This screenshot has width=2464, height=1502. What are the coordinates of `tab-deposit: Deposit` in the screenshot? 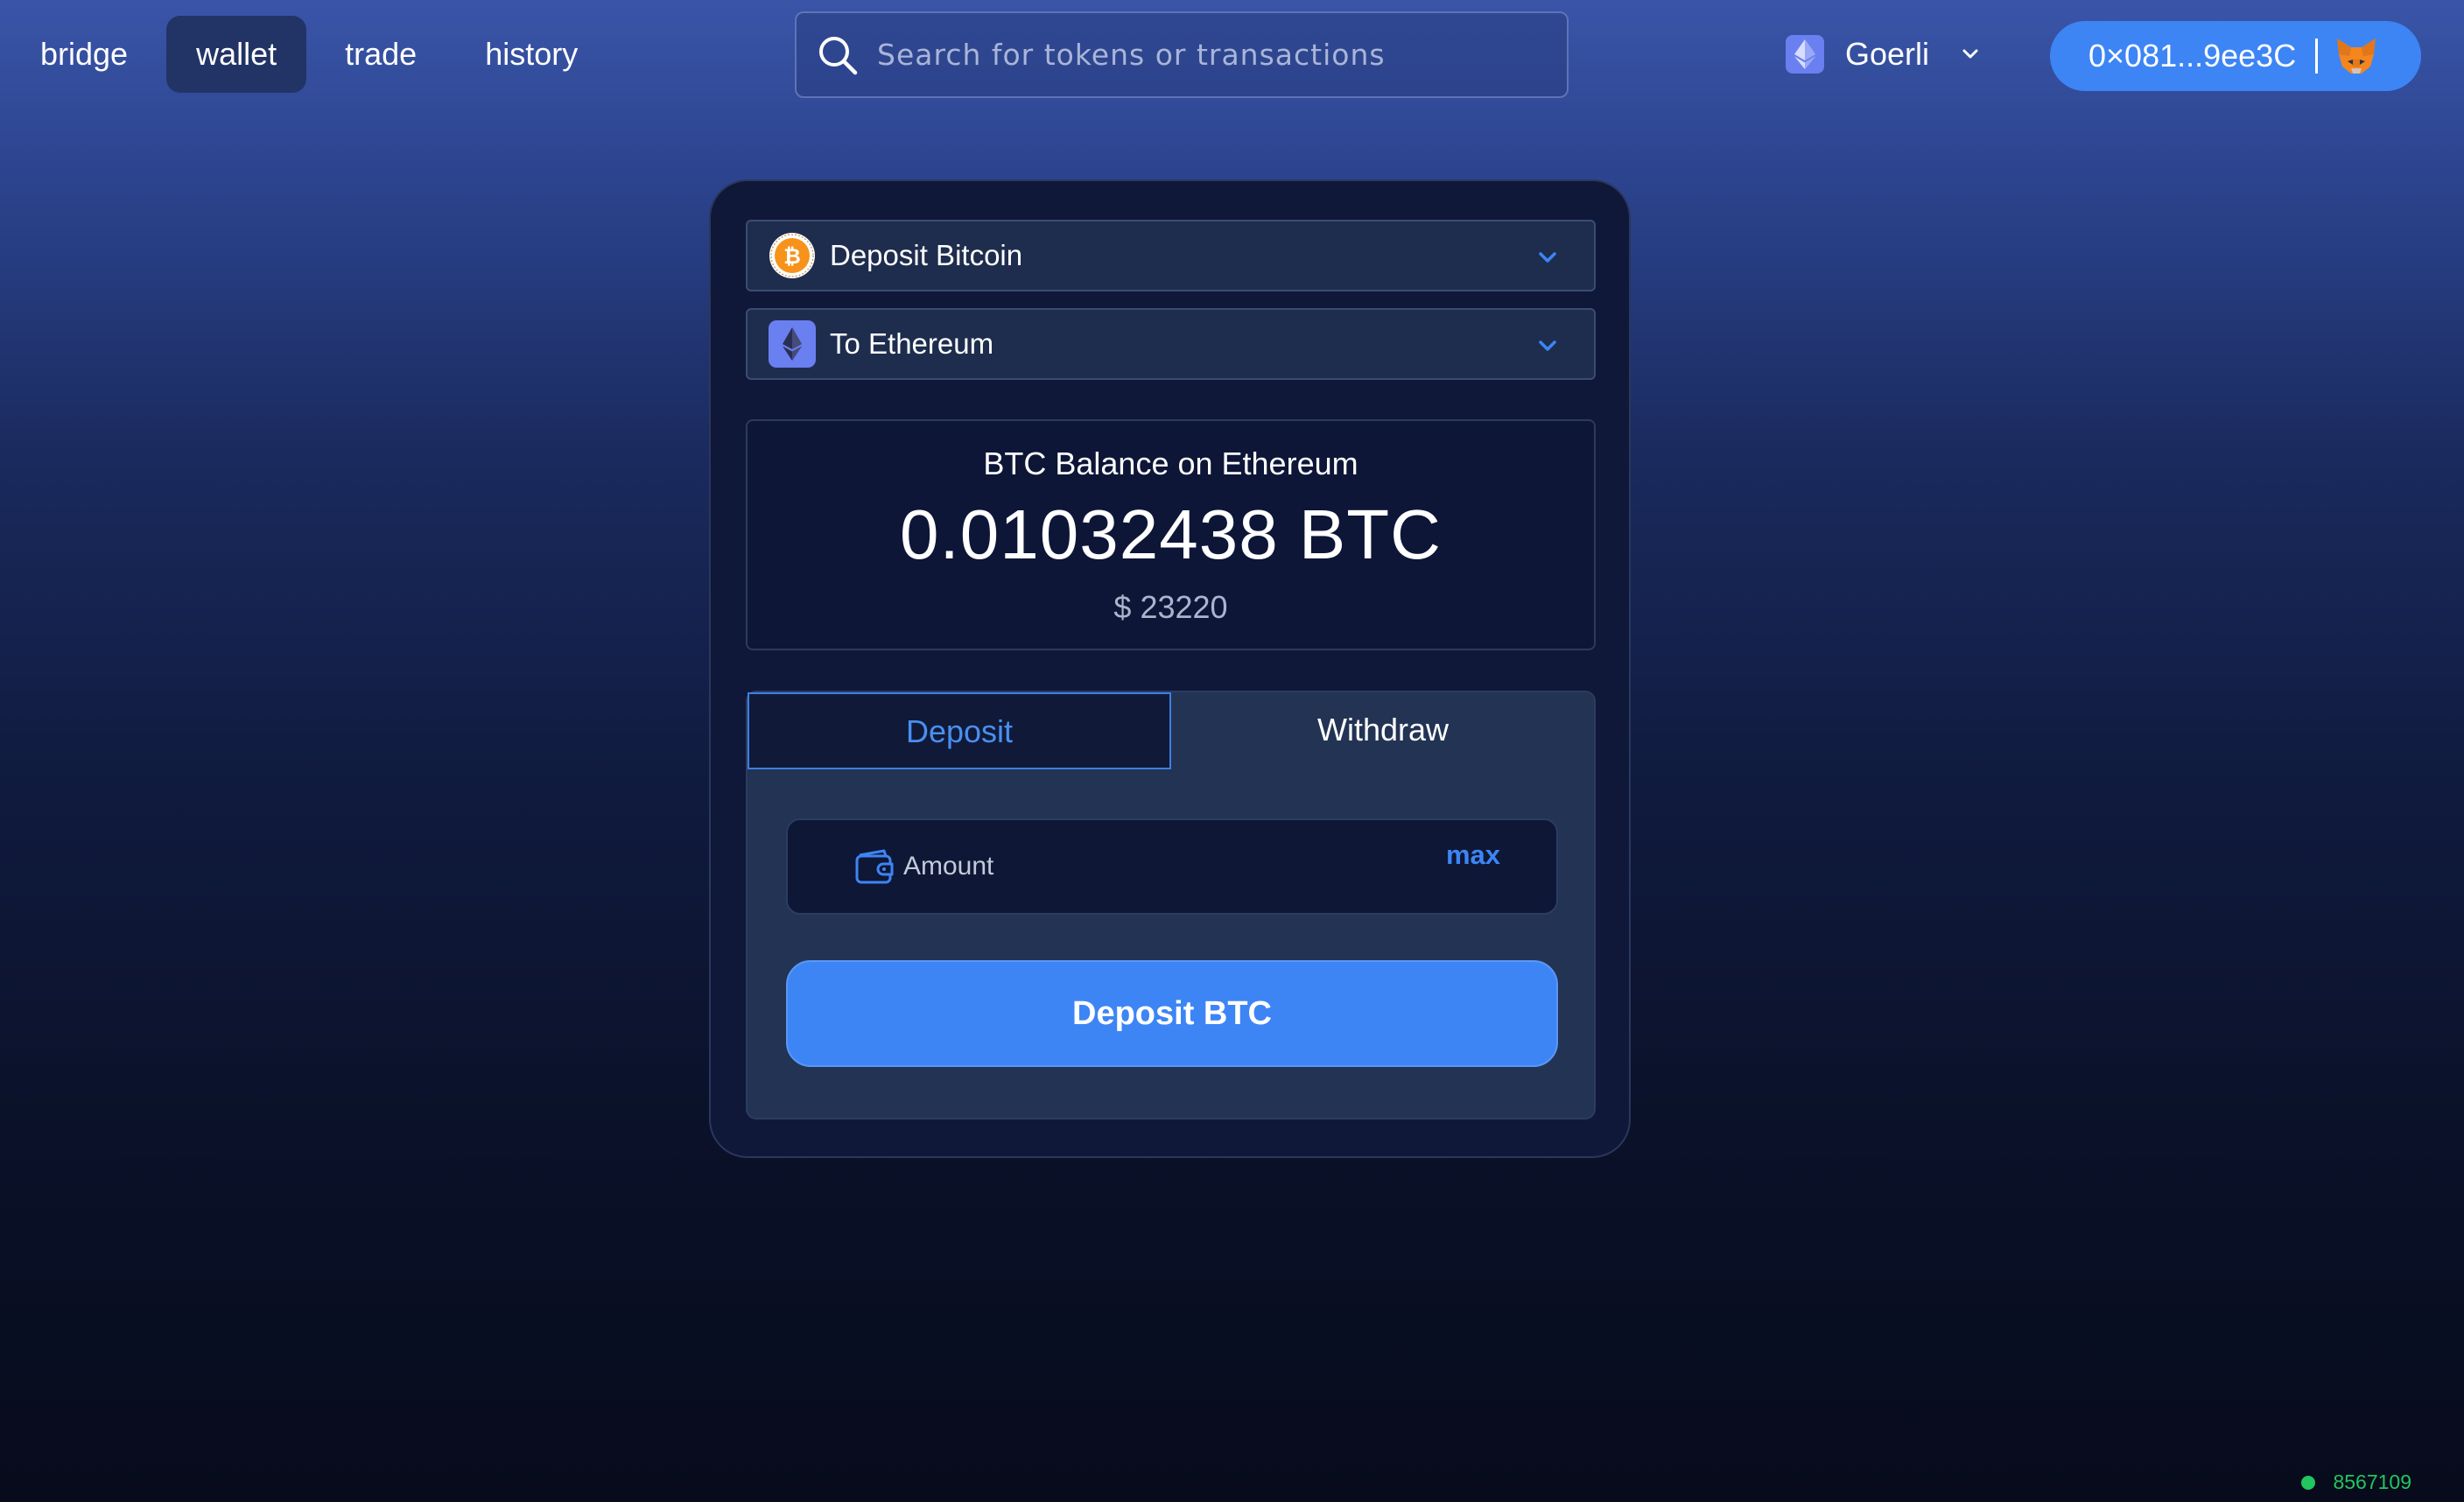 It's located at (960, 730).